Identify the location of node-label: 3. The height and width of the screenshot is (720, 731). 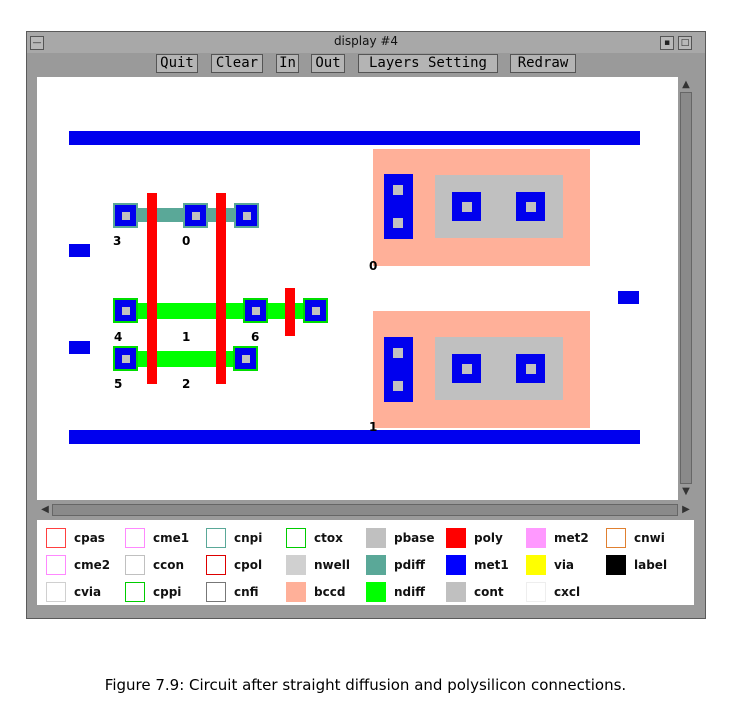
(117, 241).